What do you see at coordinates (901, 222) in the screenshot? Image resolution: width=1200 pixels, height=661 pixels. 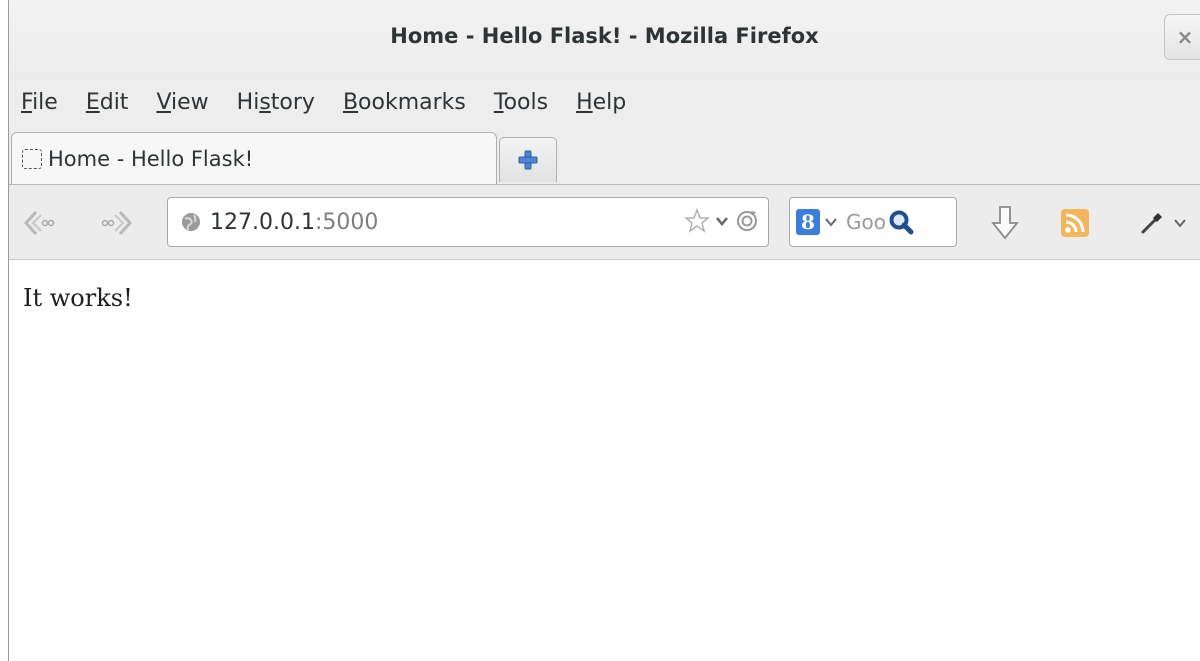 I see `magnifier-icon` at bounding box center [901, 222].